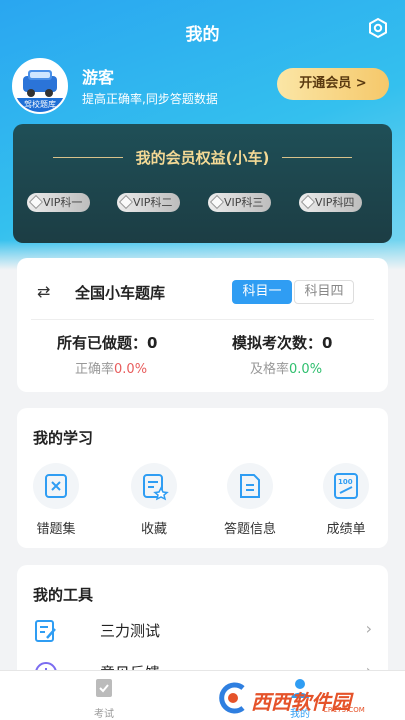 This screenshot has height=720, width=405. I want to click on report-card-button: 100 成绩单, so click(346, 500).